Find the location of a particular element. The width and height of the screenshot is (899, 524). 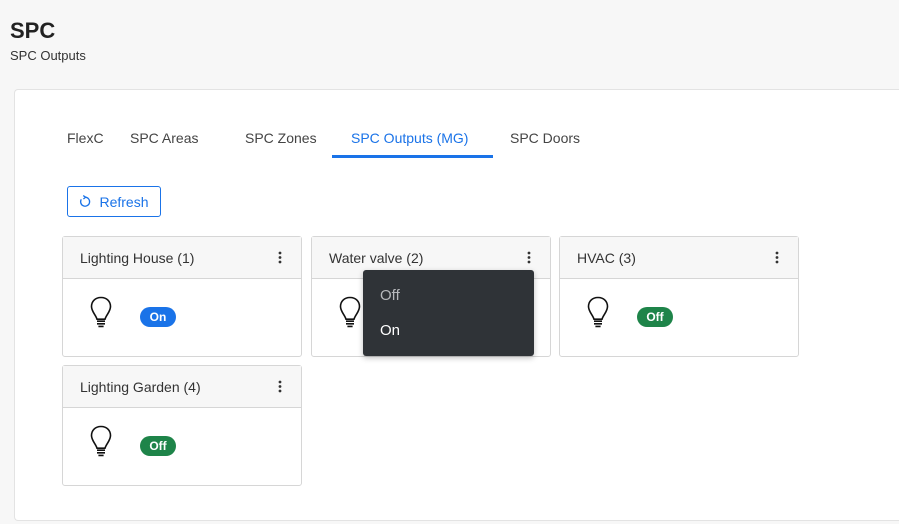

active-tab-indicator is located at coordinates (412, 156).